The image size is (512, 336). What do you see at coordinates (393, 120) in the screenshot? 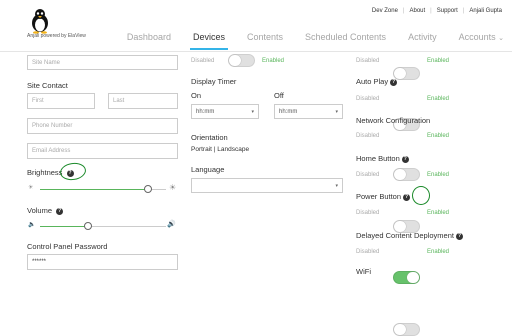
I see `network-configuration-label: Network Configuration` at bounding box center [393, 120].